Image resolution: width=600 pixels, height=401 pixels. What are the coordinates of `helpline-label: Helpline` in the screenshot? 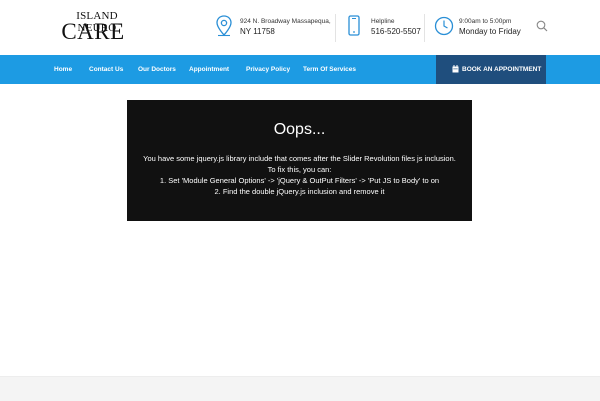 It's located at (383, 21).